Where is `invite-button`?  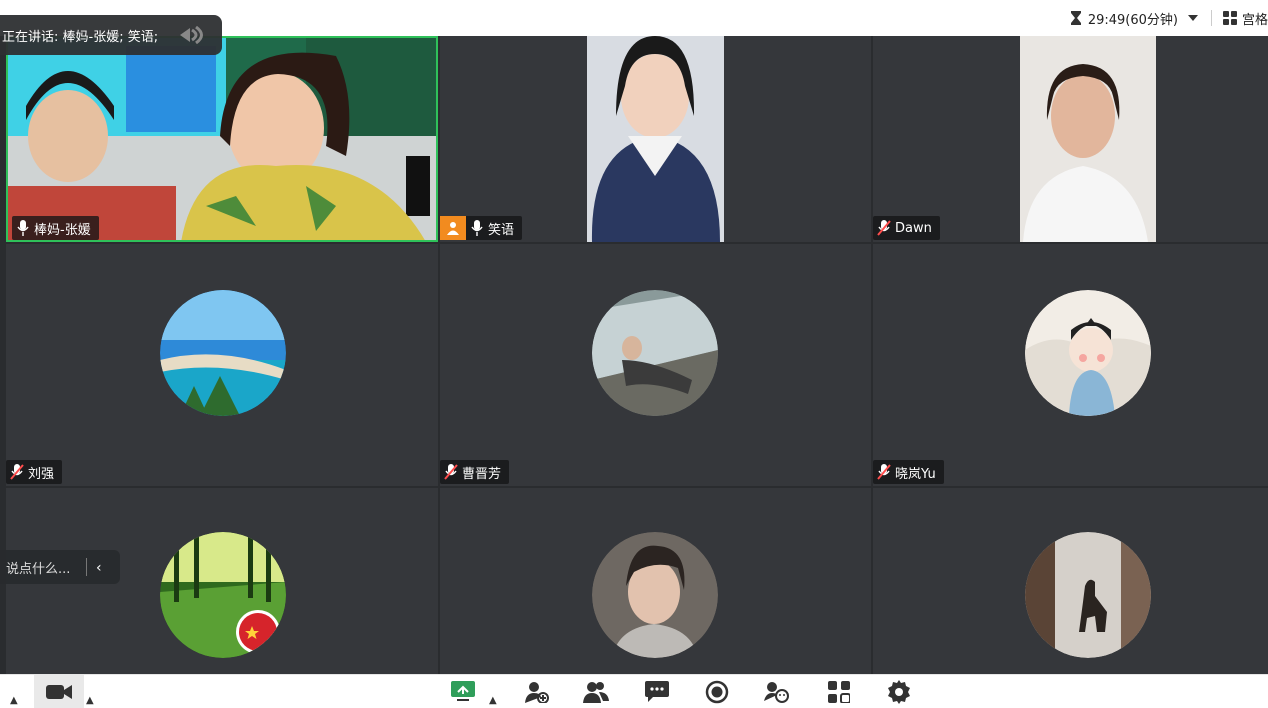
invite-button is located at coordinates (537, 691).